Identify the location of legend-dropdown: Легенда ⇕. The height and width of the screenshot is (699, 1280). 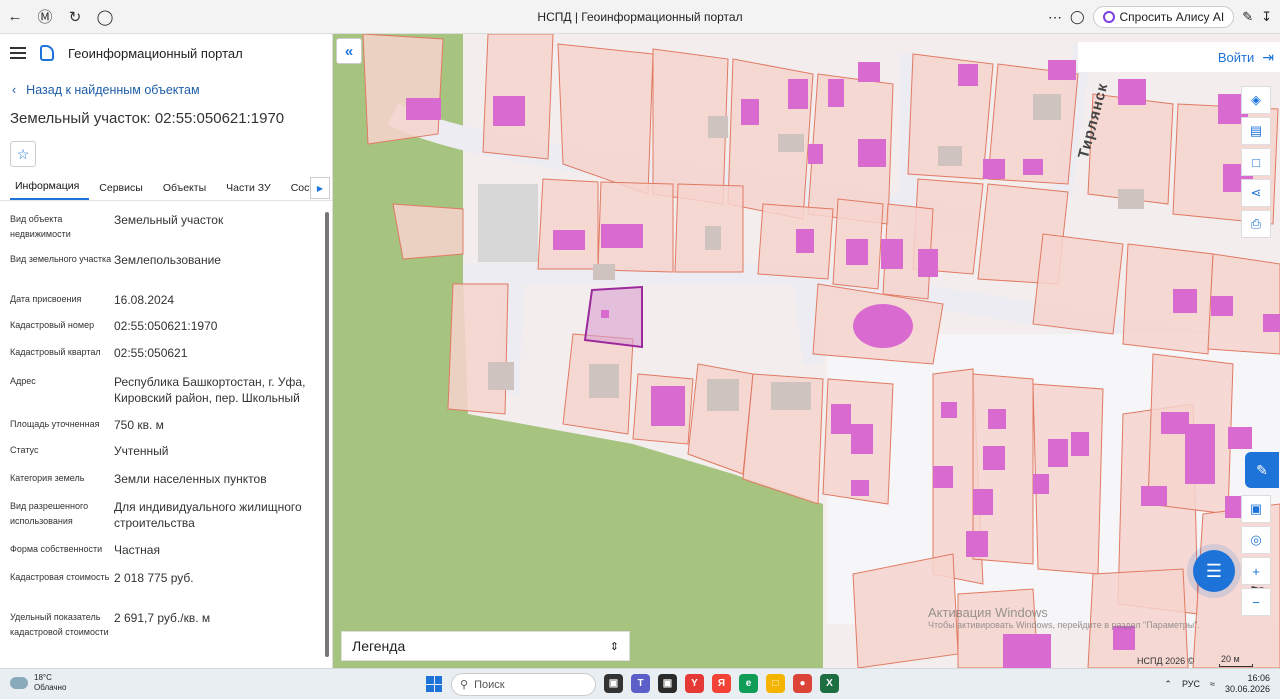
(485, 646).